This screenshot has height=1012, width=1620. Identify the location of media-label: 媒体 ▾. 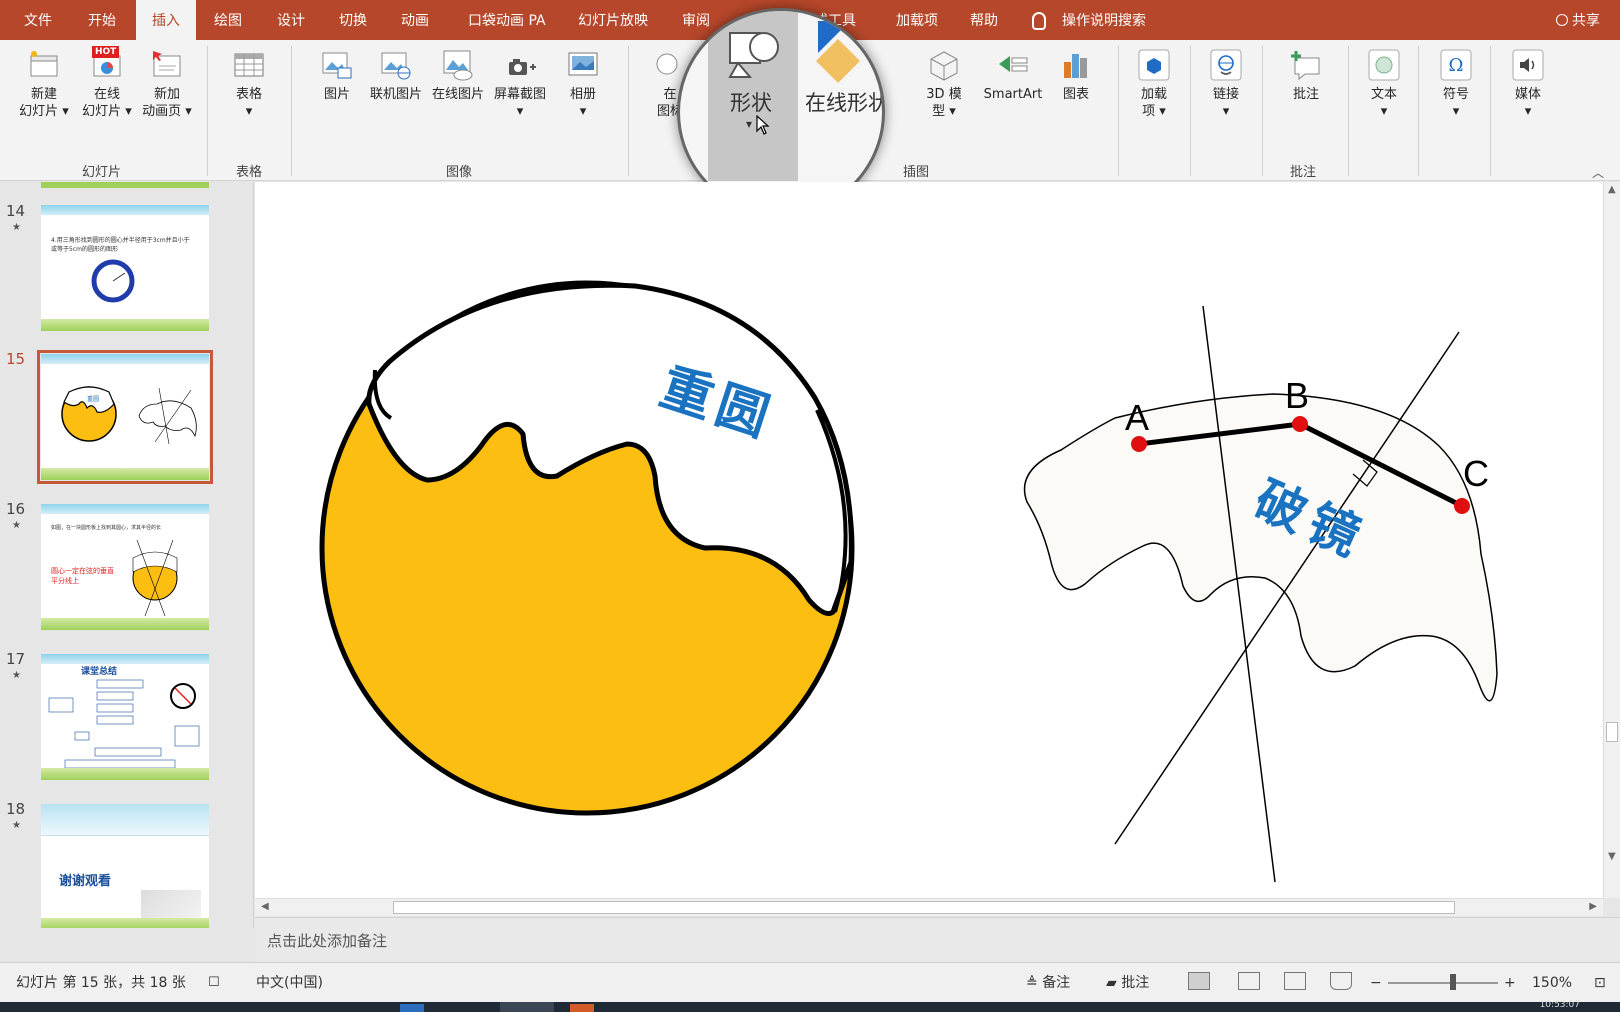
(1527, 103).